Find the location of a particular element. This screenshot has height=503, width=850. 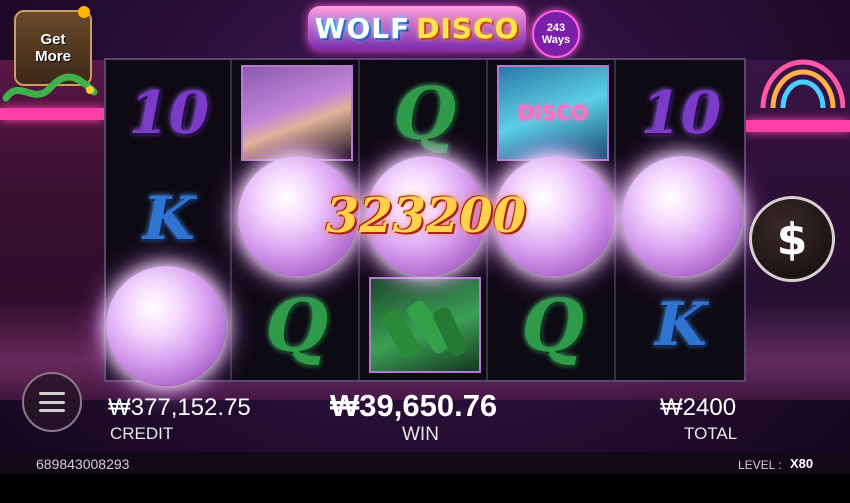

hamburger-menu-icon is located at coordinates (52, 402).